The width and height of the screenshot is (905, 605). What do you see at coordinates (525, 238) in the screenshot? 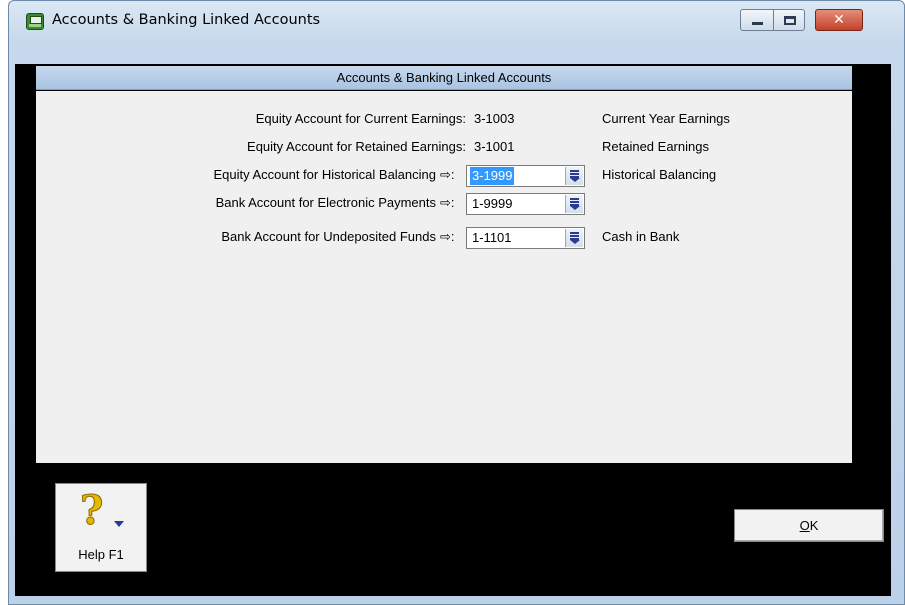
I see `undeposited-funds-account-field: 1-1101` at bounding box center [525, 238].